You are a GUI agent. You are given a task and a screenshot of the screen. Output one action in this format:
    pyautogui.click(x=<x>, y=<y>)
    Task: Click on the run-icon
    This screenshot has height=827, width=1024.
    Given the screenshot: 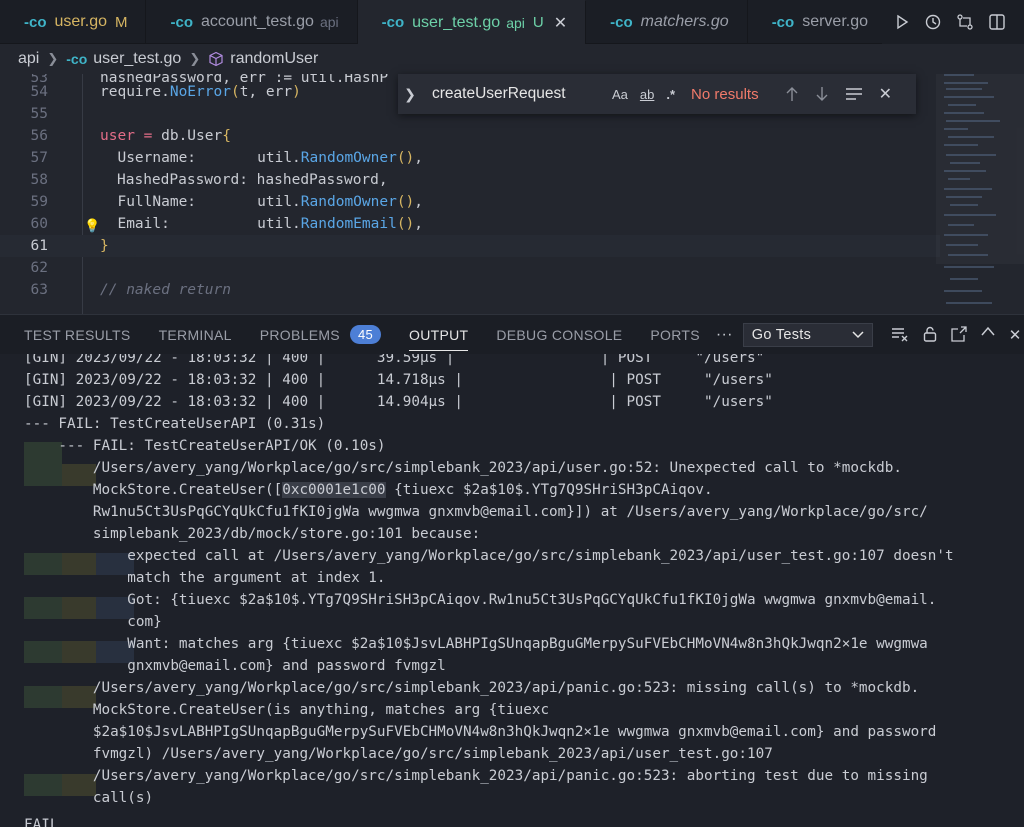 What is the action you would take?
    pyautogui.click(x=902, y=22)
    